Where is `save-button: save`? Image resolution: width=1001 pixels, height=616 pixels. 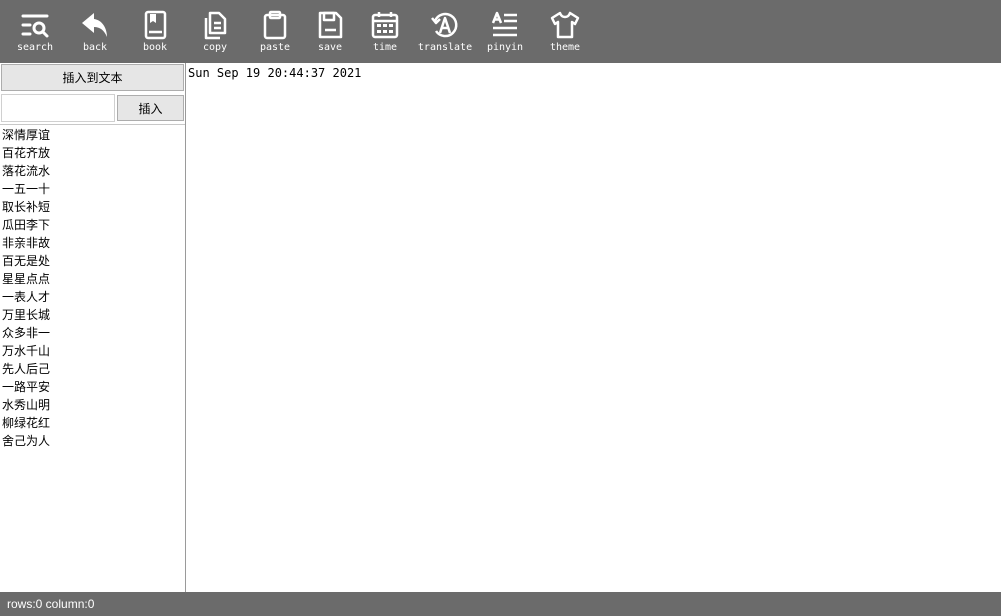
save-button: save is located at coordinates (330, 31).